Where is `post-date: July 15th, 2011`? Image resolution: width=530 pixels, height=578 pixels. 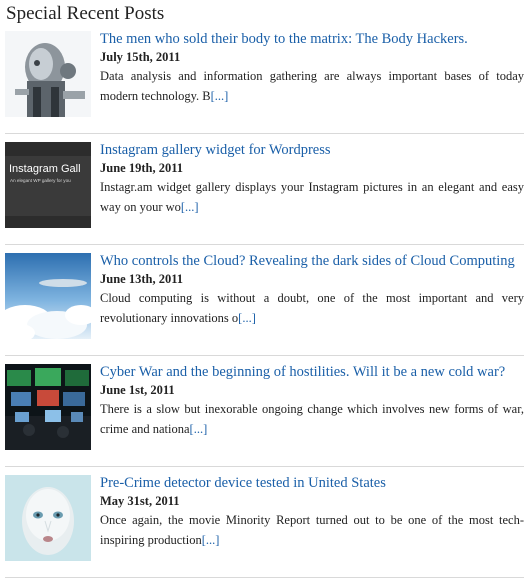
post-date: July 15th, 2011 is located at coordinates (140, 57).